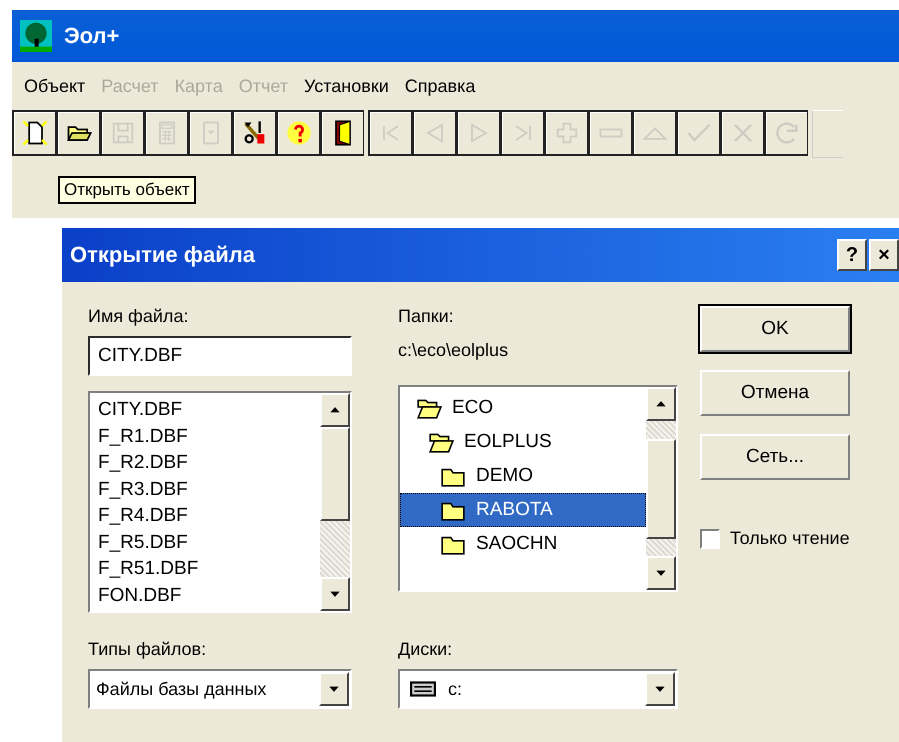  Describe the element at coordinates (426, 650) in the screenshot. I see `field-label: Диски:` at that location.